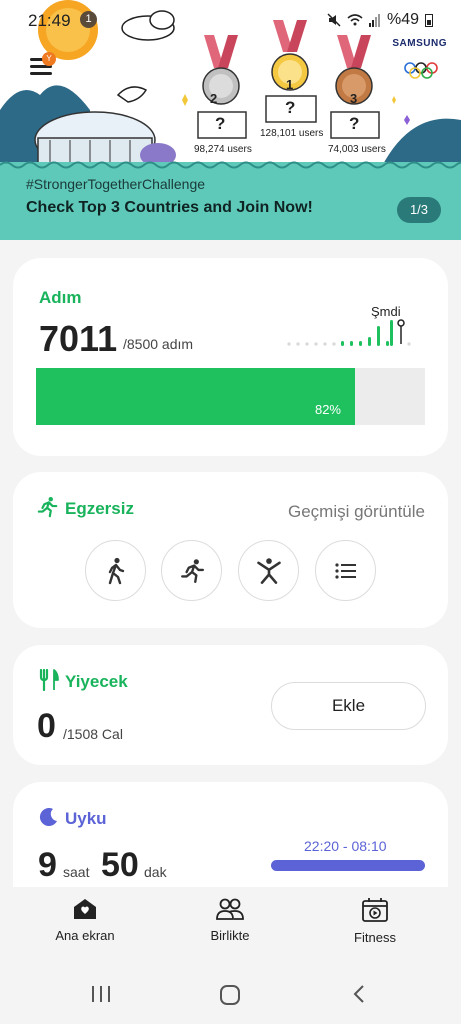  What do you see at coordinates (49, 20) in the screenshot?
I see `status-time: 21:49` at bounding box center [49, 20].